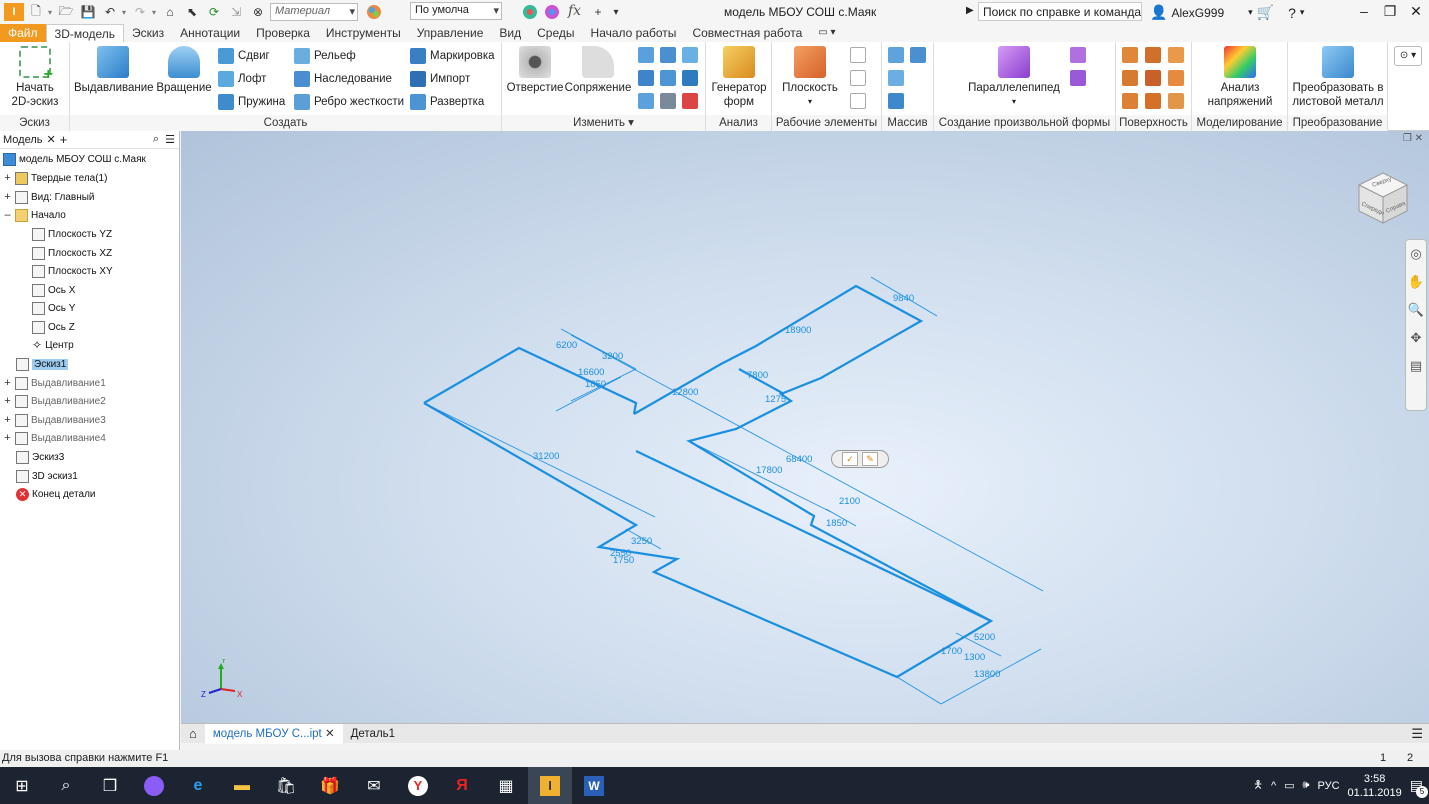  Describe the element at coordinates (35, 77) in the screenshot. I see `start-sketch-button: + Начать 2D-эскиз` at that location.